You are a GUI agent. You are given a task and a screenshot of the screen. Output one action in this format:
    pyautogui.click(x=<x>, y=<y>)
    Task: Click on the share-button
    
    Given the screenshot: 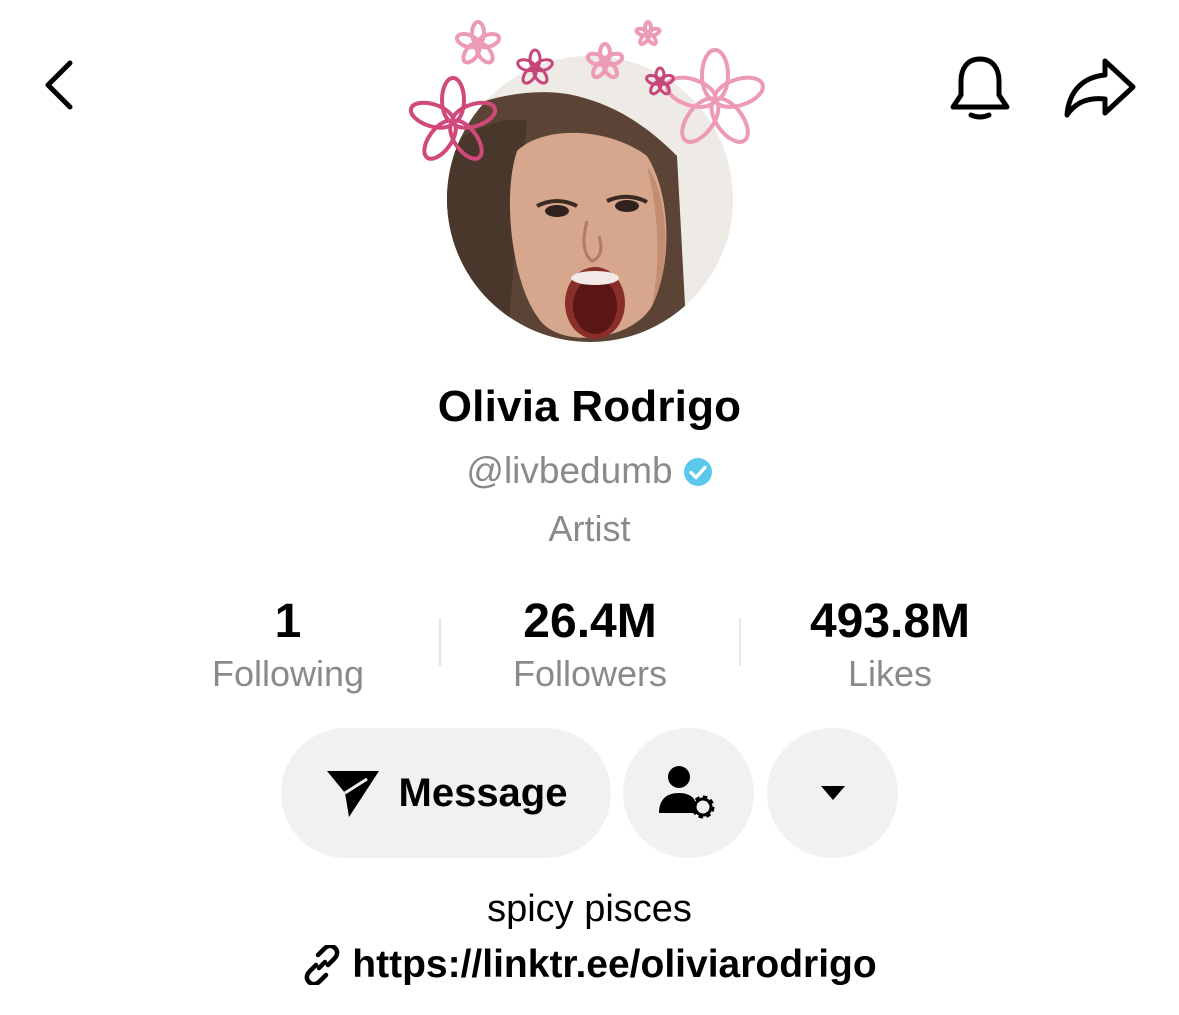 What is the action you would take?
    pyautogui.click(x=1100, y=88)
    